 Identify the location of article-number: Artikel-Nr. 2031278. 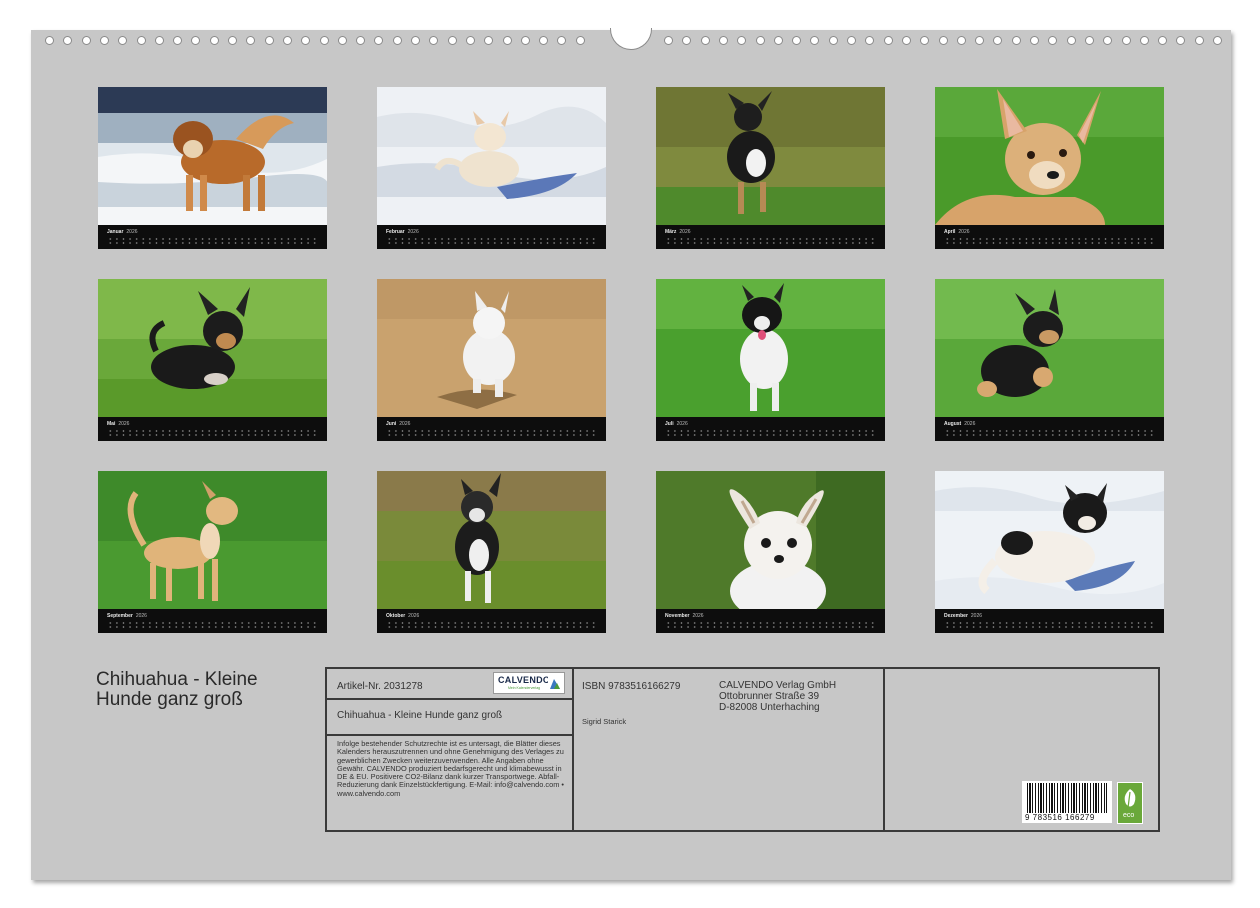
(380, 686).